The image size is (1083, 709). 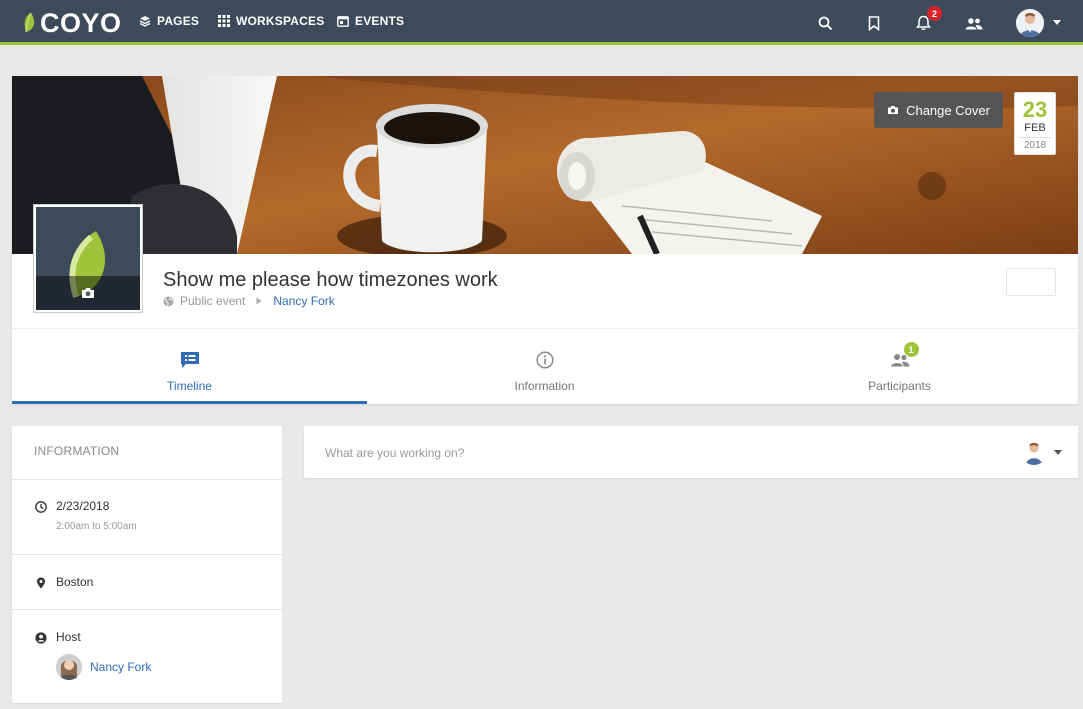 I want to click on search-button, so click(x=825, y=23).